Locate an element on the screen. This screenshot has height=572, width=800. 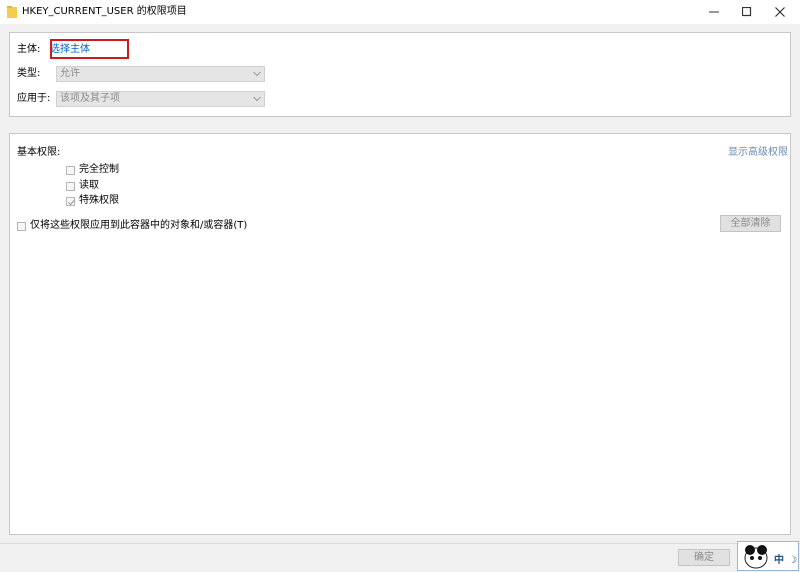
type-value: 允许 is located at coordinates (70, 73).